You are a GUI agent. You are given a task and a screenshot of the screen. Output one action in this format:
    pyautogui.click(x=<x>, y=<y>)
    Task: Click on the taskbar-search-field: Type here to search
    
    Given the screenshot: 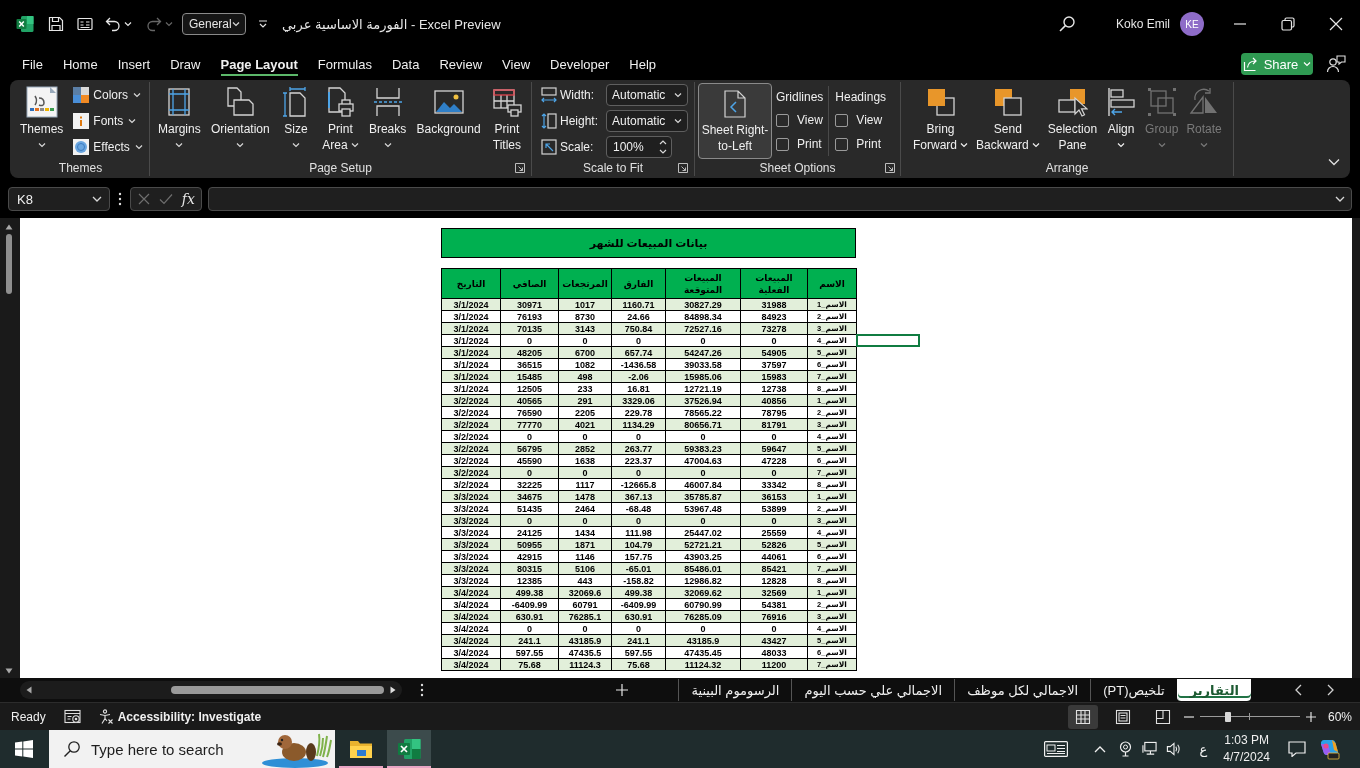 What is the action you would take?
    pyautogui.click(x=192, y=749)
    